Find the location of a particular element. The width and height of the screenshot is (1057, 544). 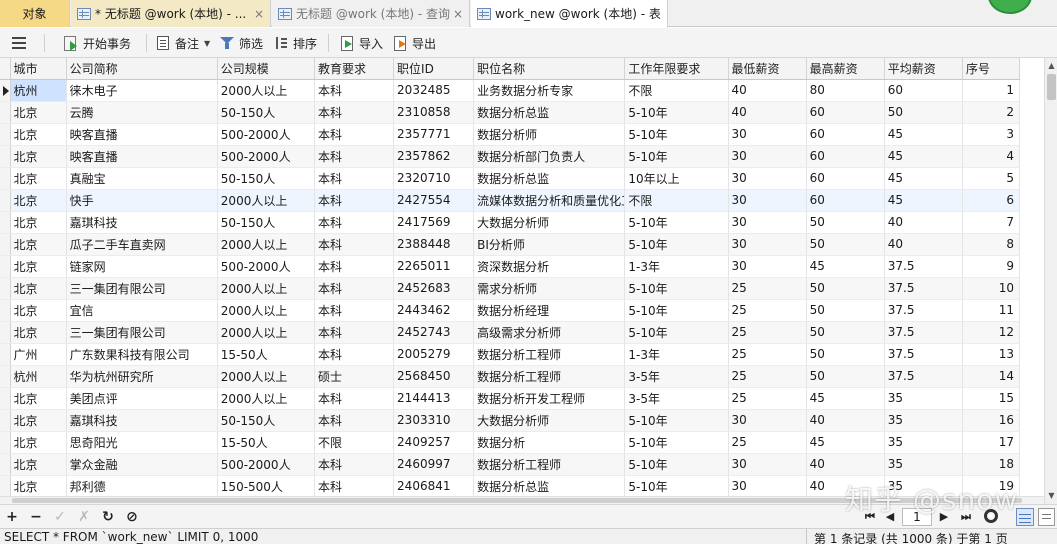

table-cell: 6 is located at coordinates (991, 200).